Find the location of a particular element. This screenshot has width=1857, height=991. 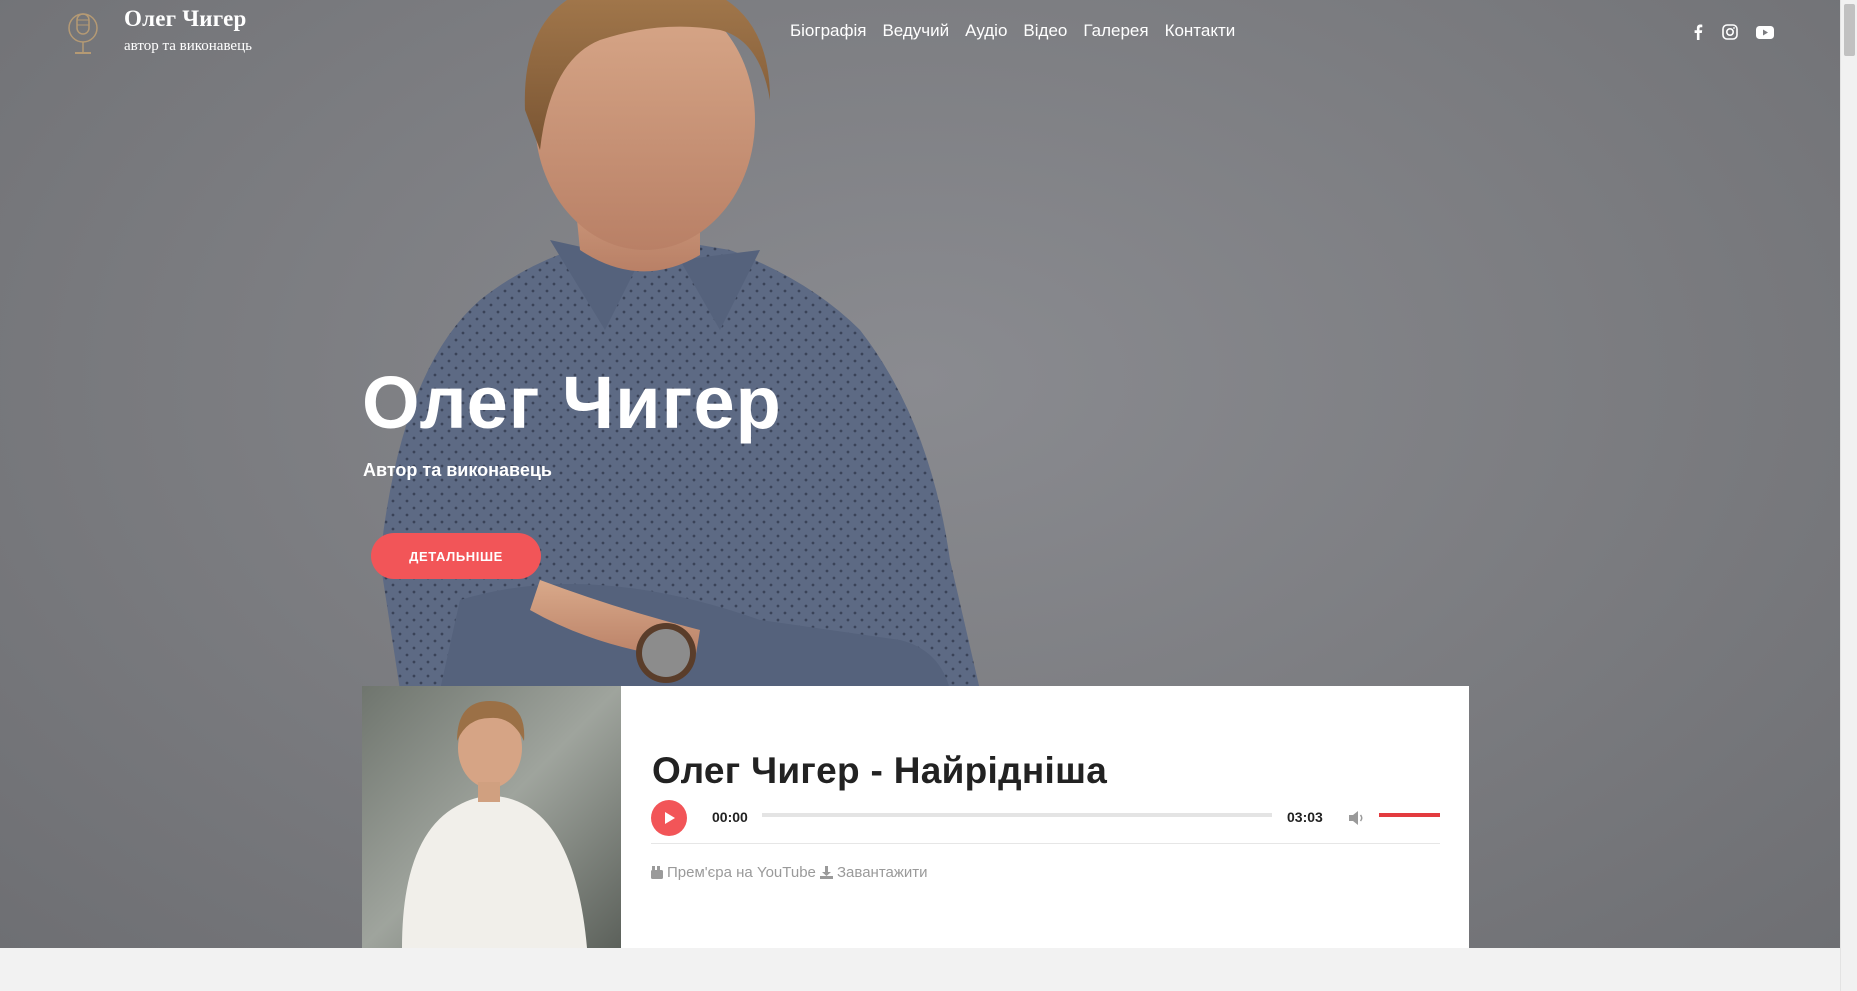

page-footer-band is located at coordinates (920, 969).